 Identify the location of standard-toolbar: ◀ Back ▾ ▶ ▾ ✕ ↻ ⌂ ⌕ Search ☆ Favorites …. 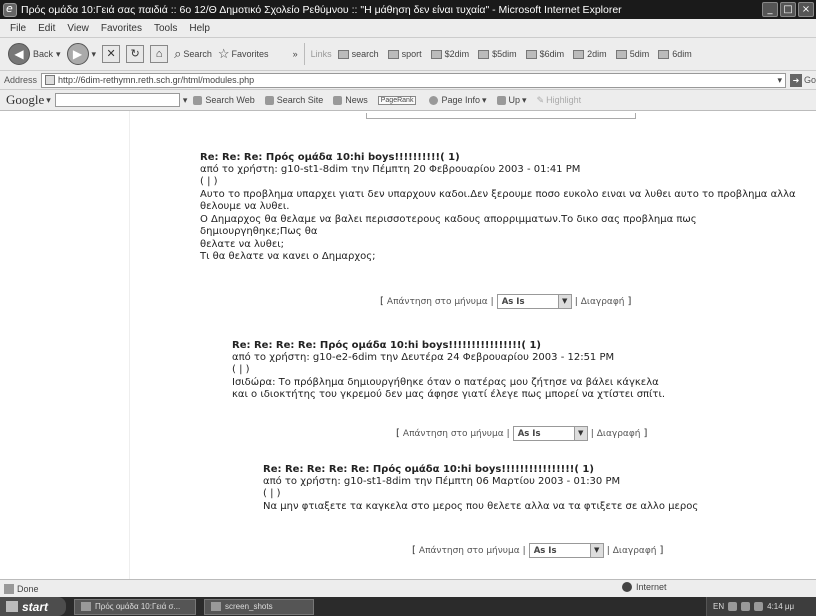
(408, 54).